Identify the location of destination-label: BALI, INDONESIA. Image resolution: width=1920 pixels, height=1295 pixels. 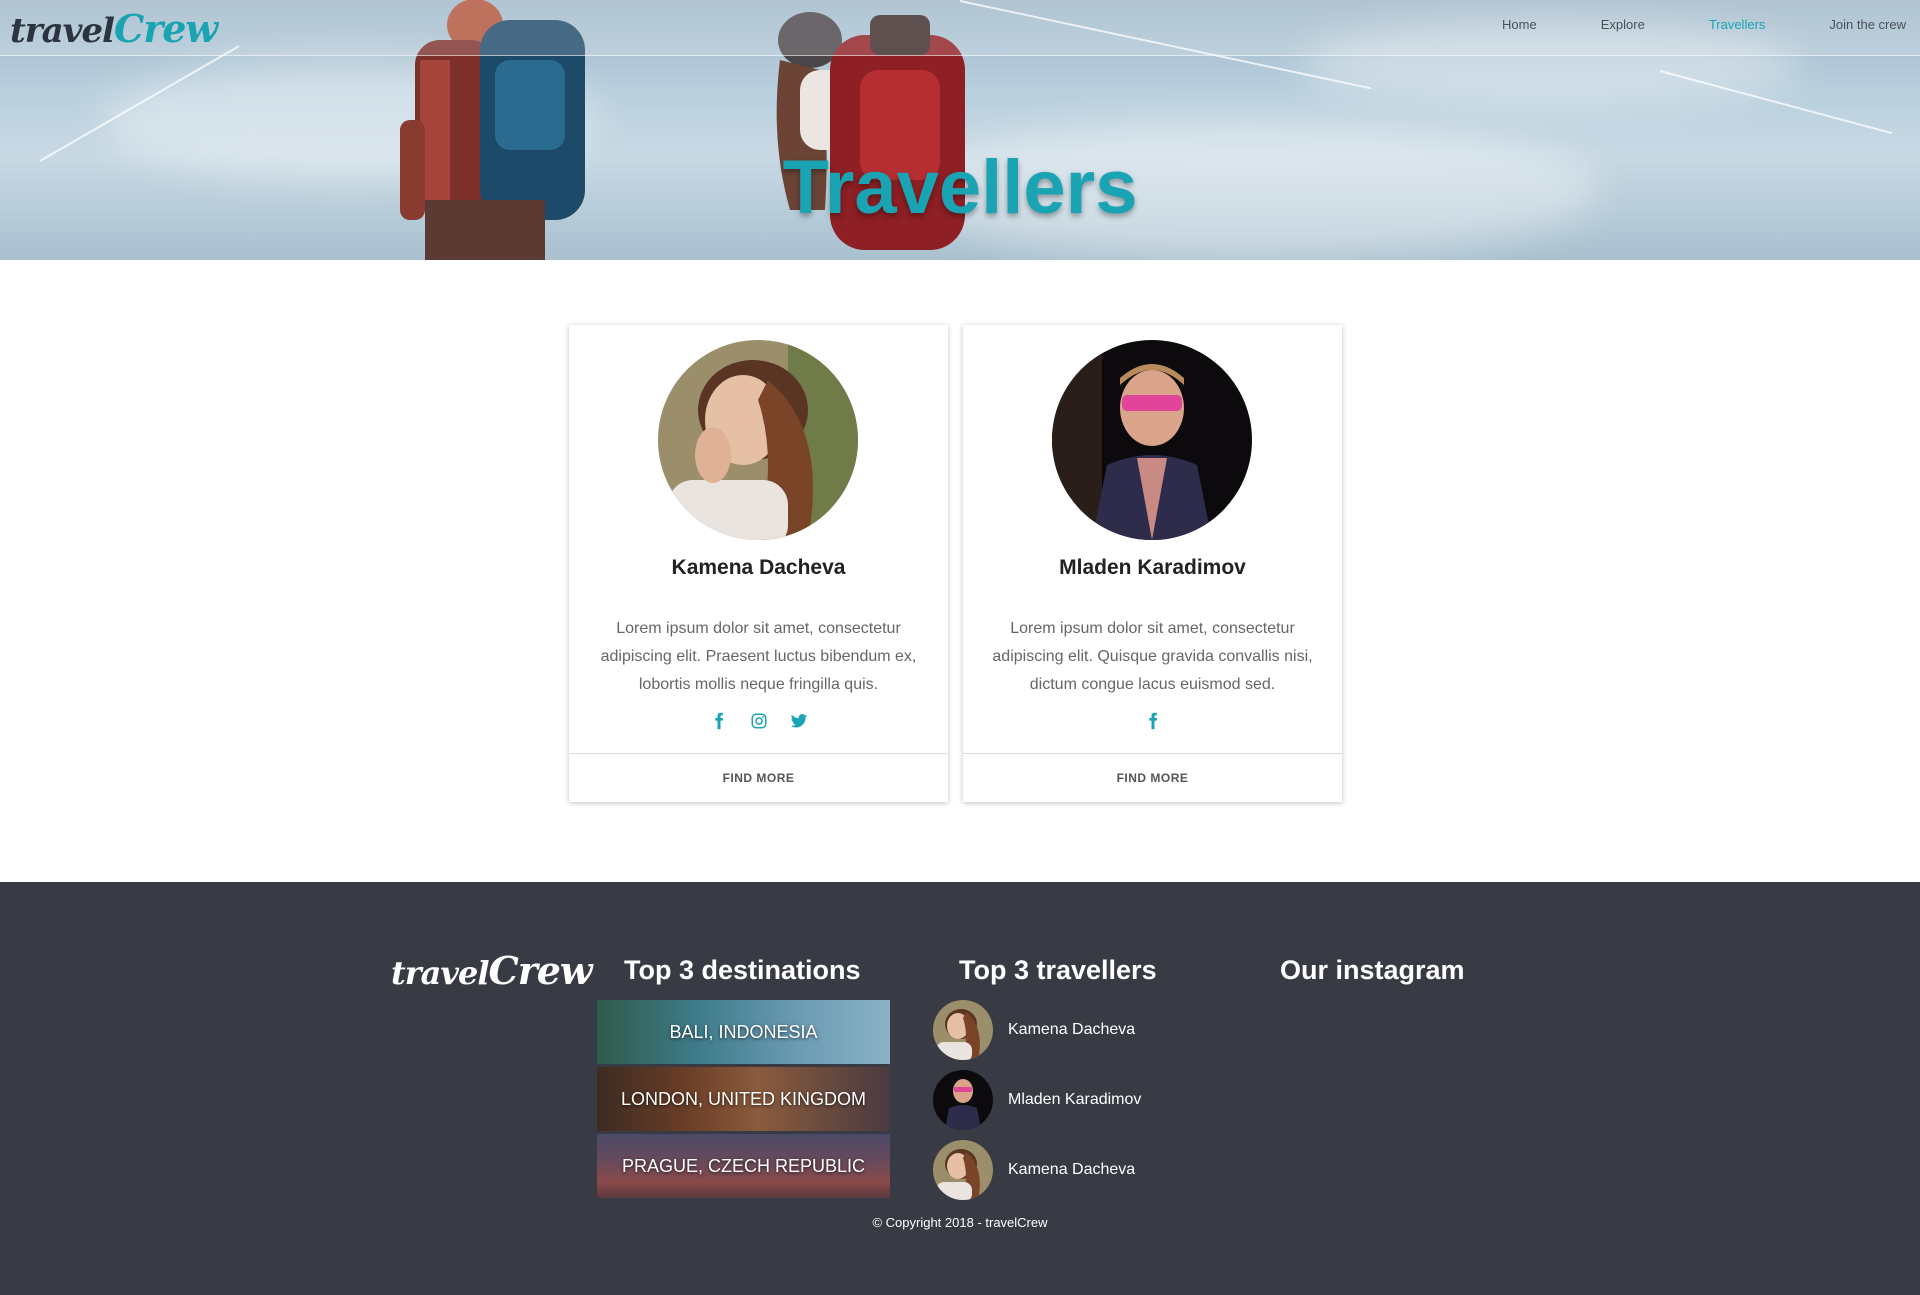
(743, 1031).